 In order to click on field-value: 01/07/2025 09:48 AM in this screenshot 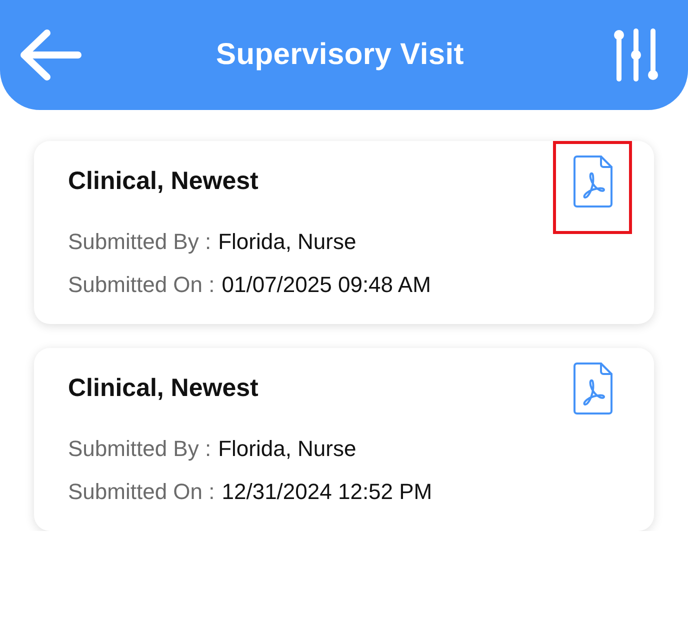, I will do `click(326, 285)`.